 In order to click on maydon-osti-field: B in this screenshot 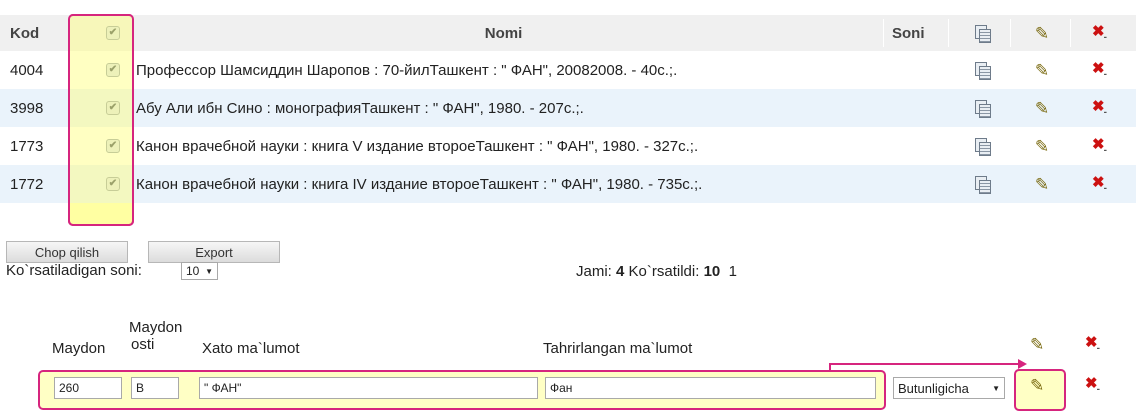, I will do `click(155, 388)`.